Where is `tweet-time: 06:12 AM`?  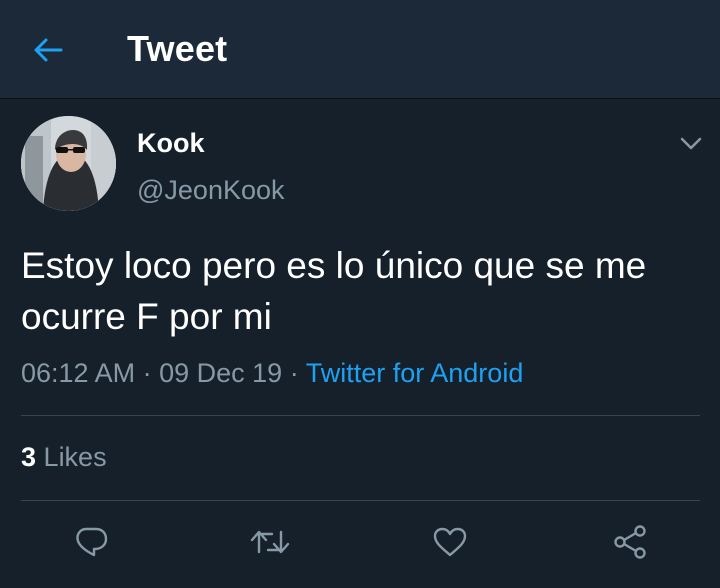
tweet-time: 06:12 AM is located at coordinates (78, 373).